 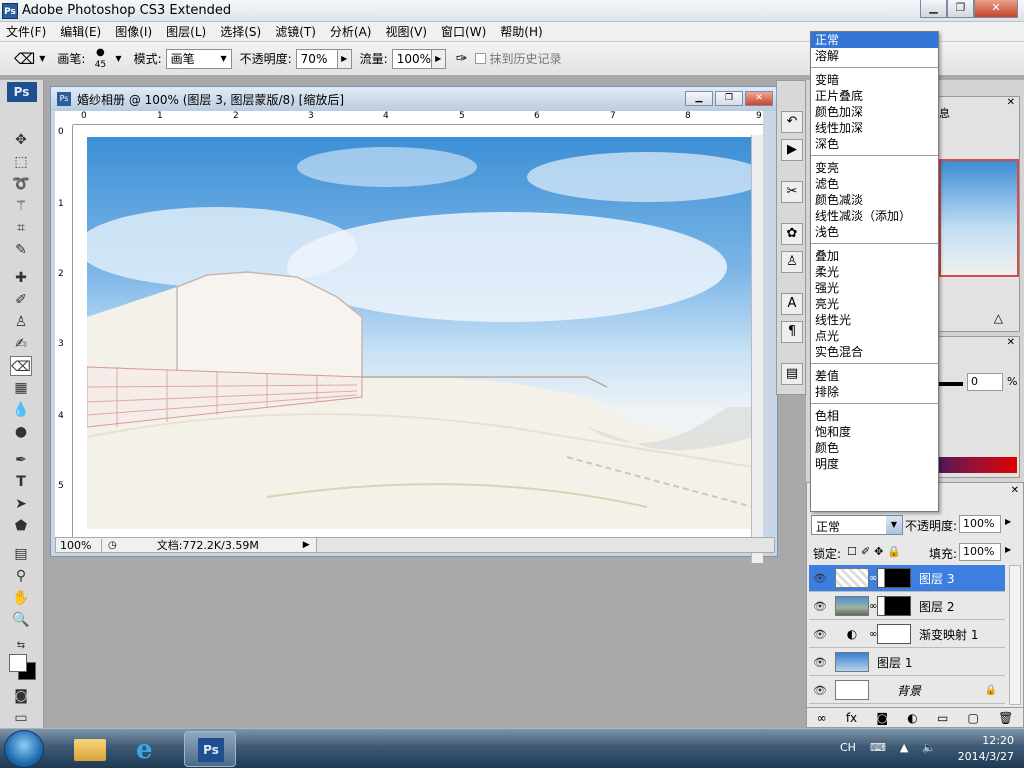 I want to click on menu-window: 窗口(W), so click(x=463, y=31).